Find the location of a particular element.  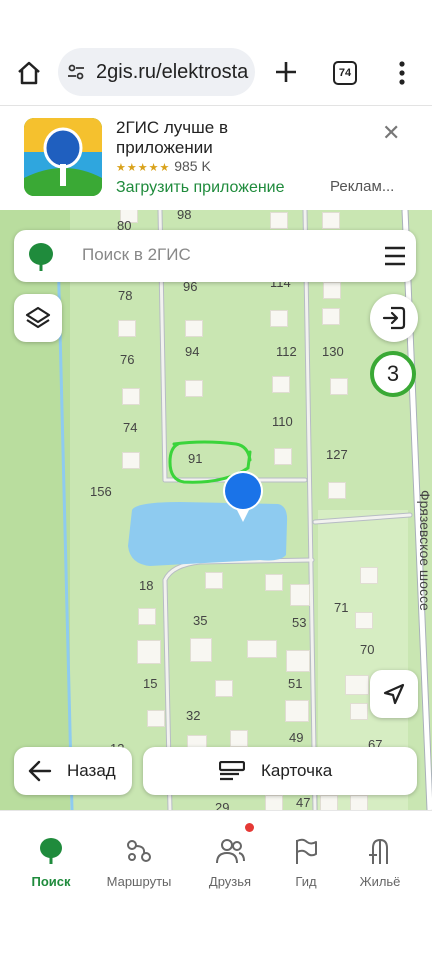

2gis-app-logo is located at coordinates (63, 157).